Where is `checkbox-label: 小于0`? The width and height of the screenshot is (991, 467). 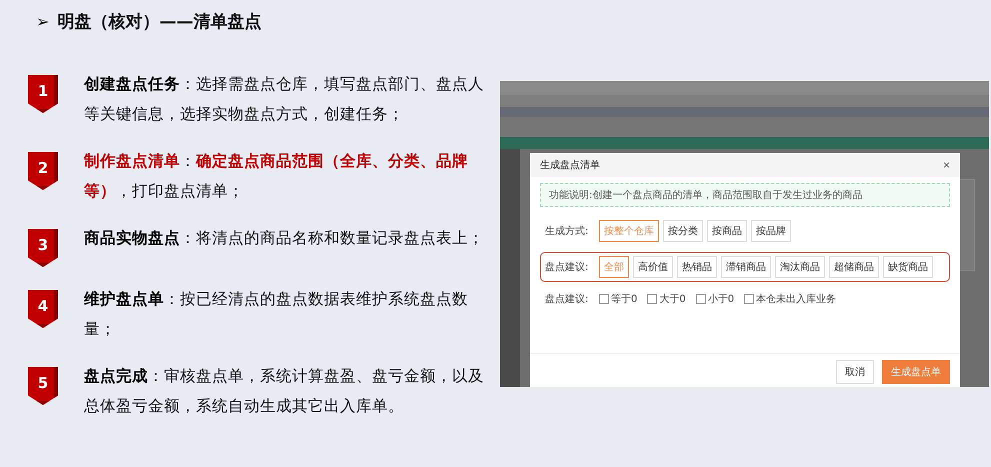 checkbox-label: 小于0 is located at coordinates (721, 299).